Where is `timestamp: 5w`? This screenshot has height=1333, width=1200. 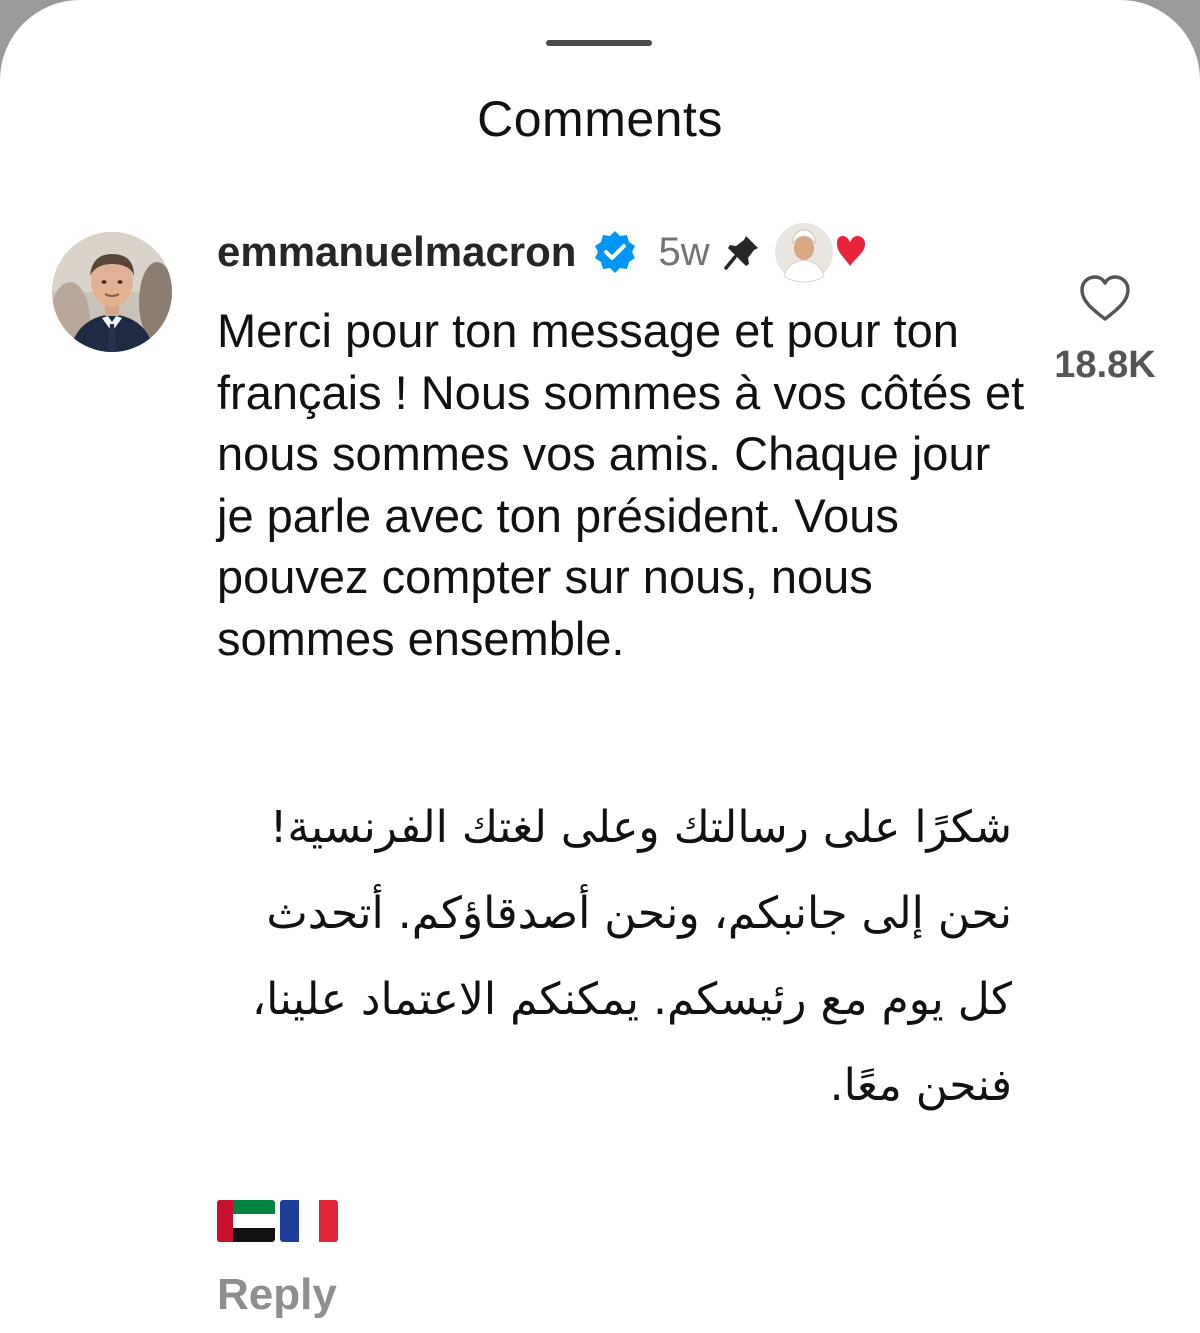 timestamp: 5w is located at coordinates (684, 251).